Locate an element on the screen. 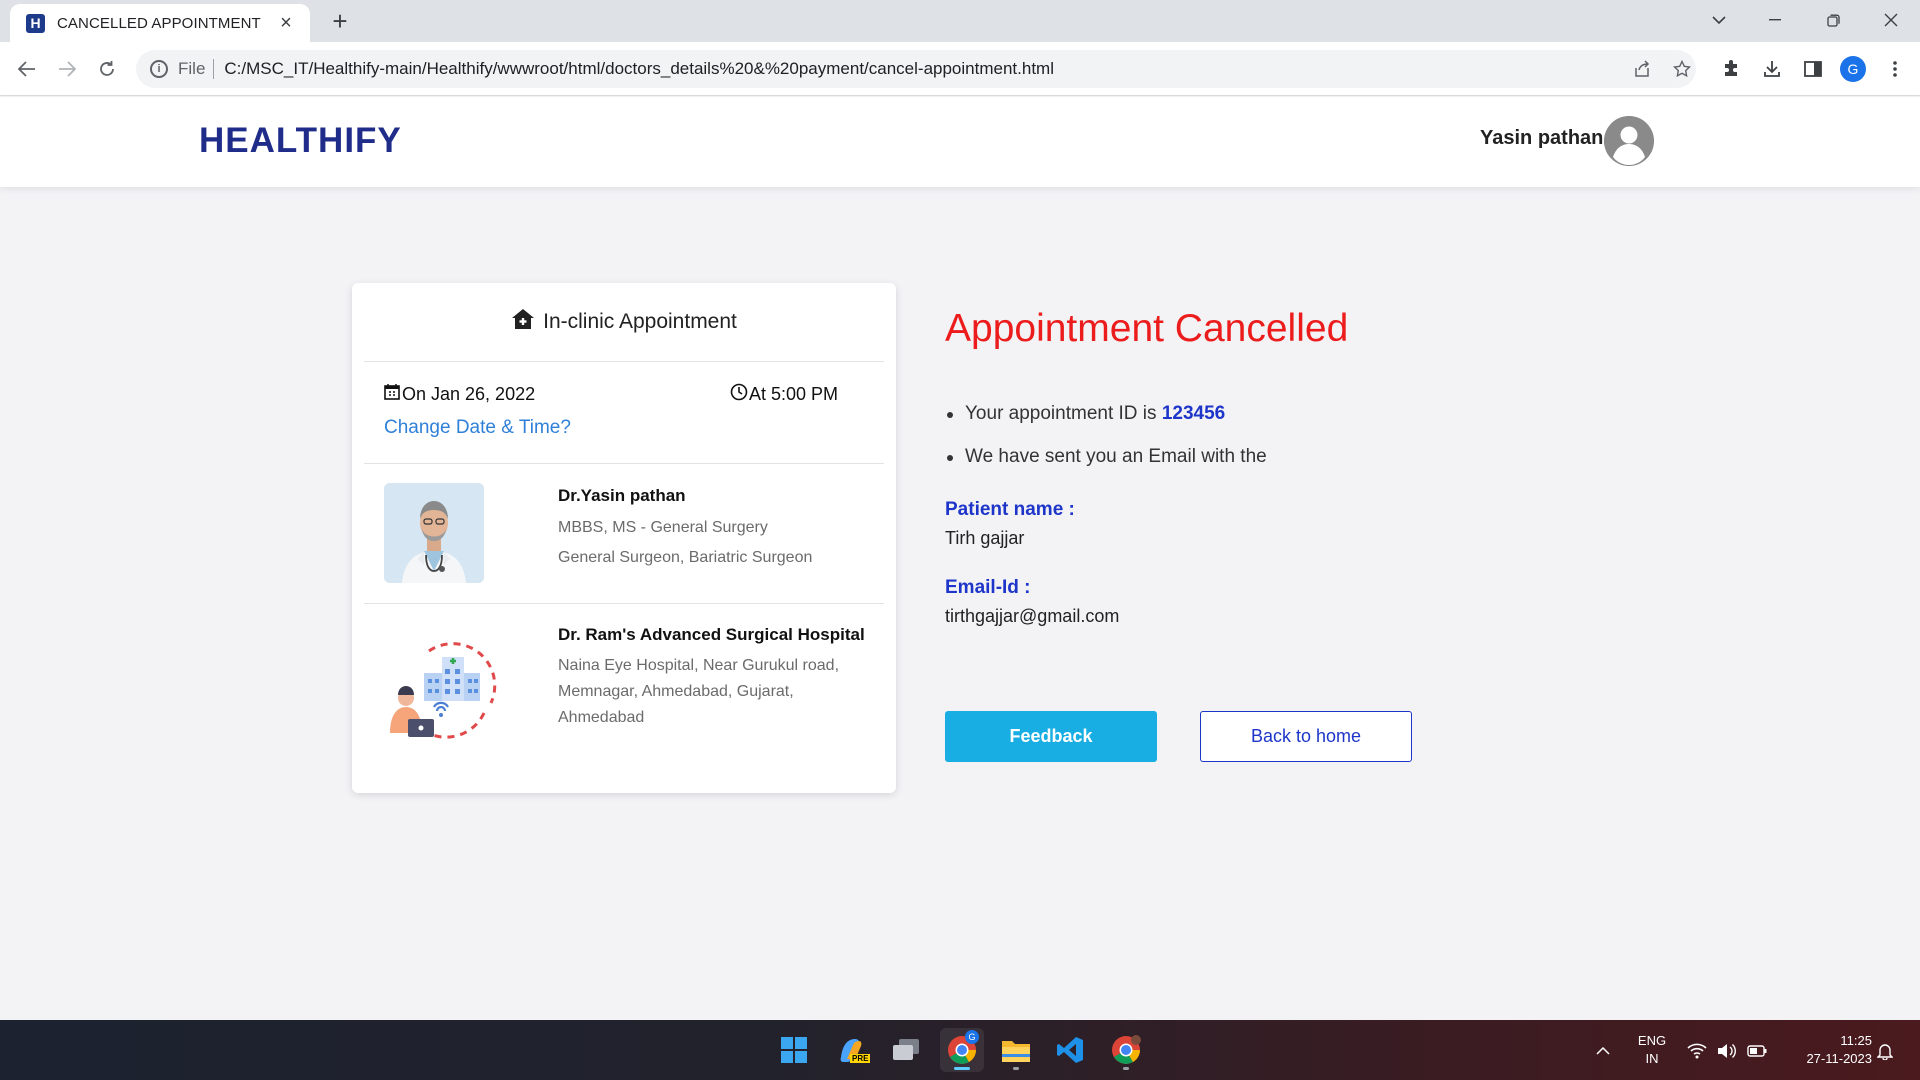 The width and height of the screenshot is (1920, 1080). browser-tab-active: H CANCELLED APPOINTMENT × is located at coordinates (160, 23).